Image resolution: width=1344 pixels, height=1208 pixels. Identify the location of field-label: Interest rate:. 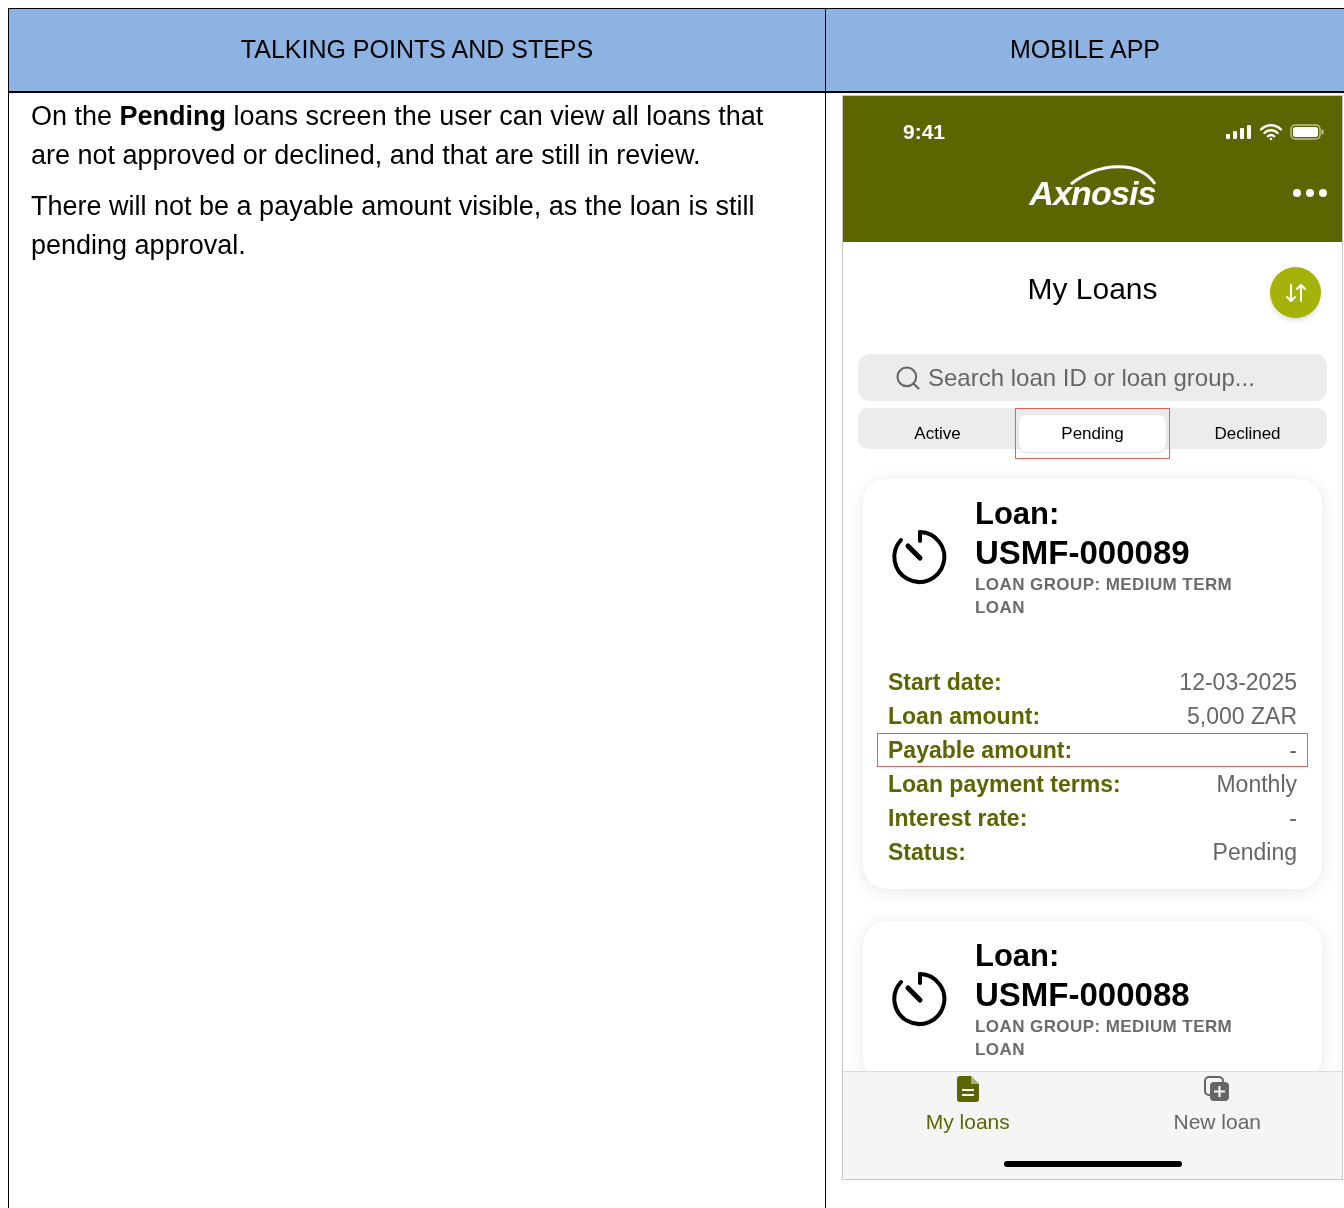
(958, 818).